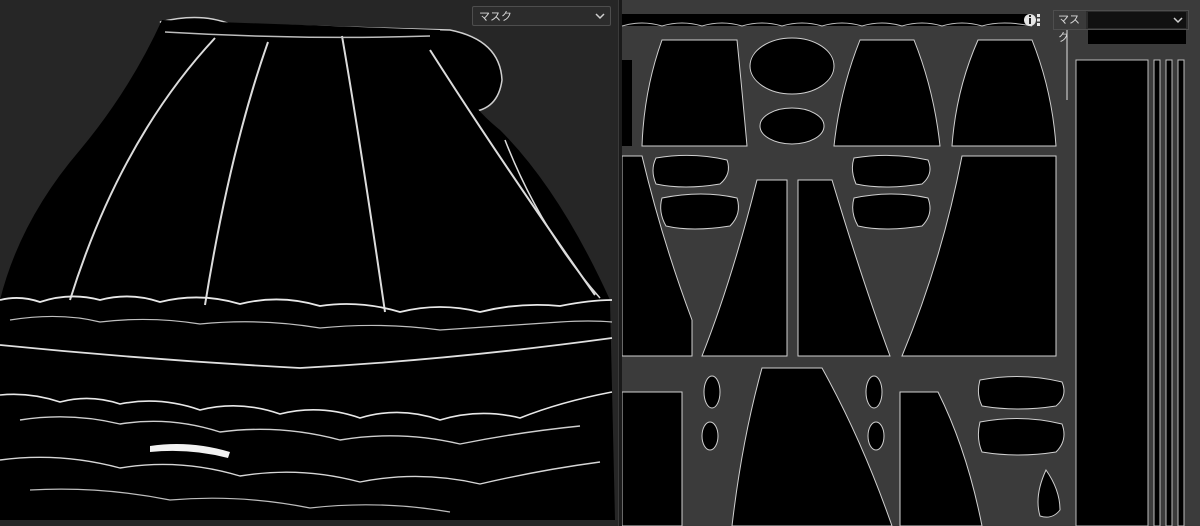  I want to click on info-icon, so click(1033, 20).